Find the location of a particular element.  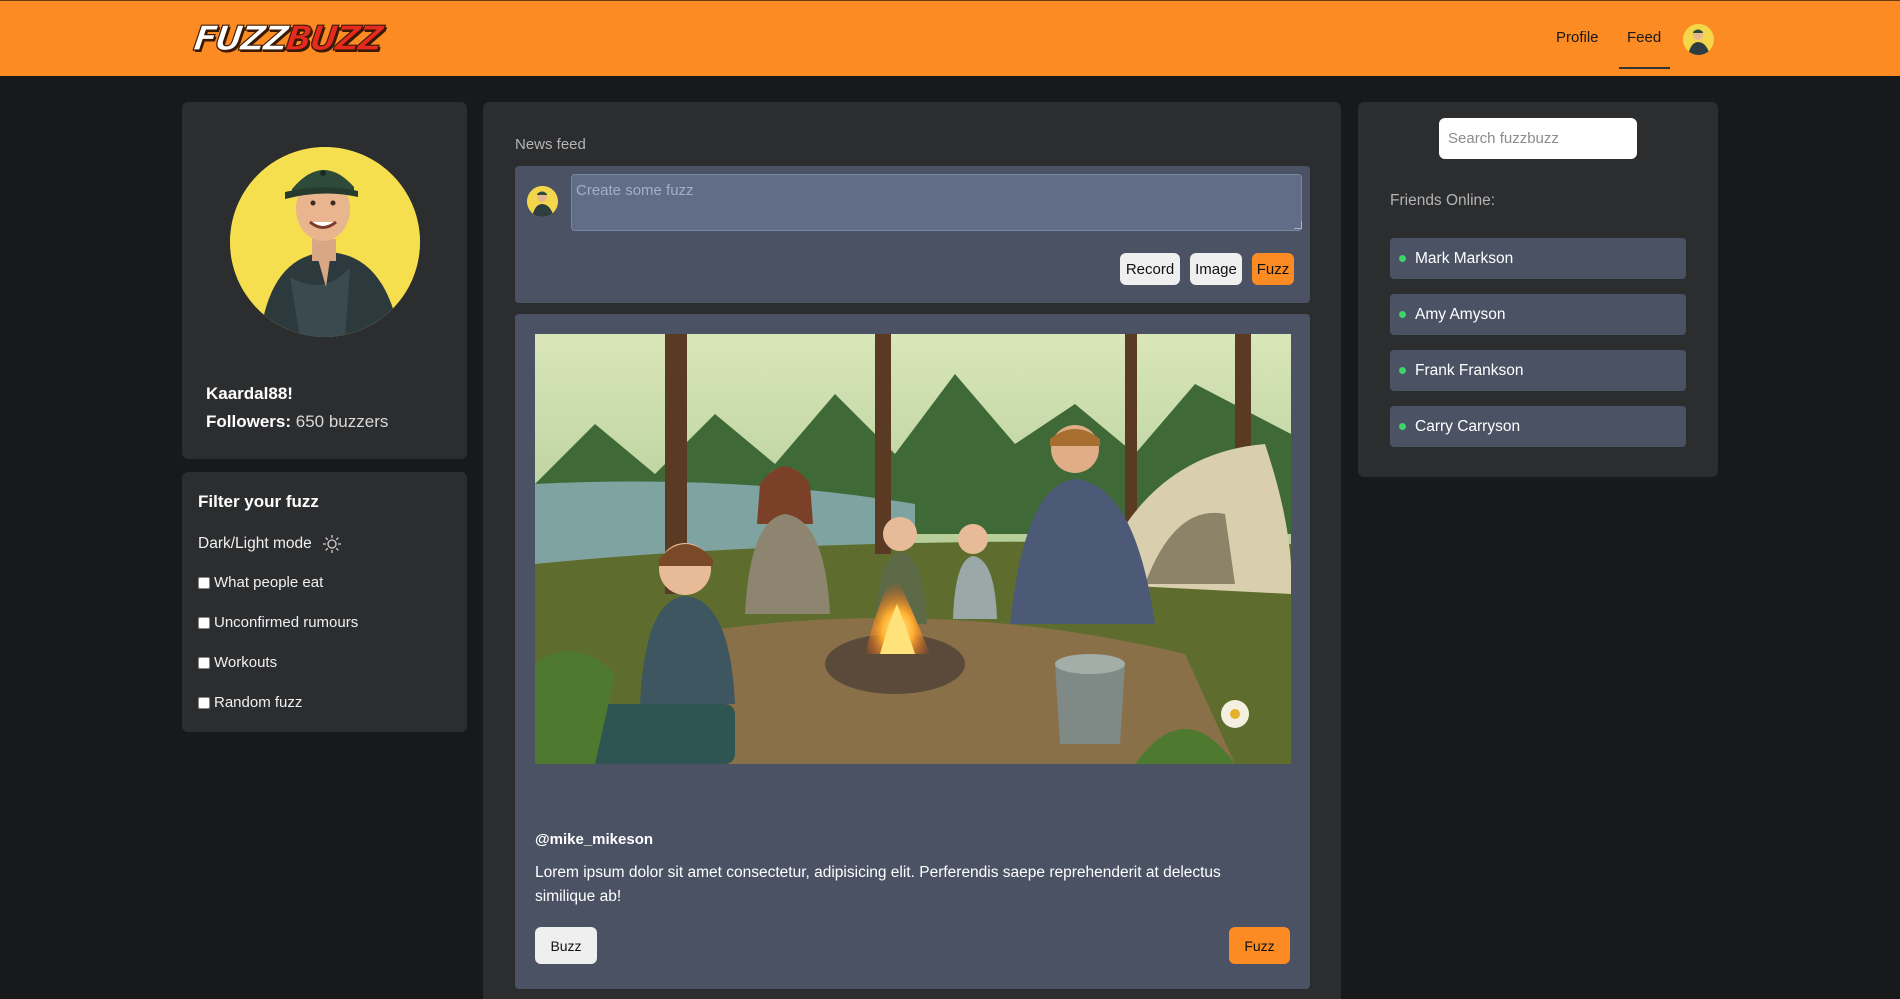

filter-option-label: What people eat is located at coordinates (269, 582).